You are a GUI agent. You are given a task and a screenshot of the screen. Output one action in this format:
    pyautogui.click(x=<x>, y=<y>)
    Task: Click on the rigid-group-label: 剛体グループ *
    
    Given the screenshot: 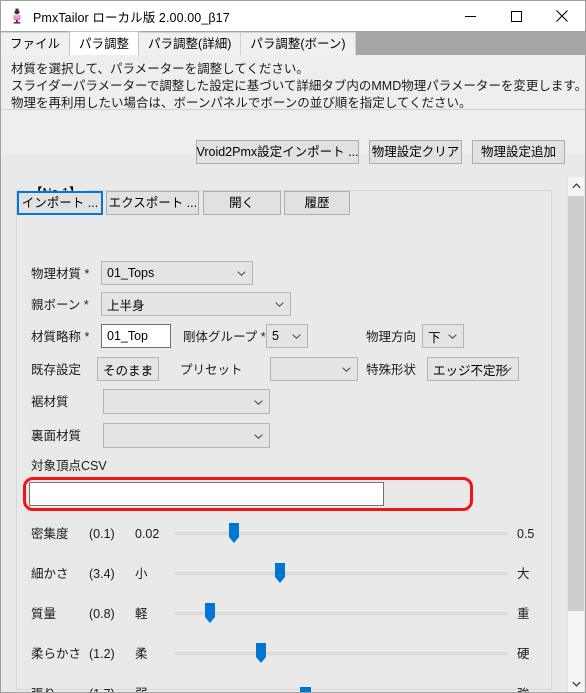 What is the action you would take?
    pyautogui.click(x=224, y=337)
    